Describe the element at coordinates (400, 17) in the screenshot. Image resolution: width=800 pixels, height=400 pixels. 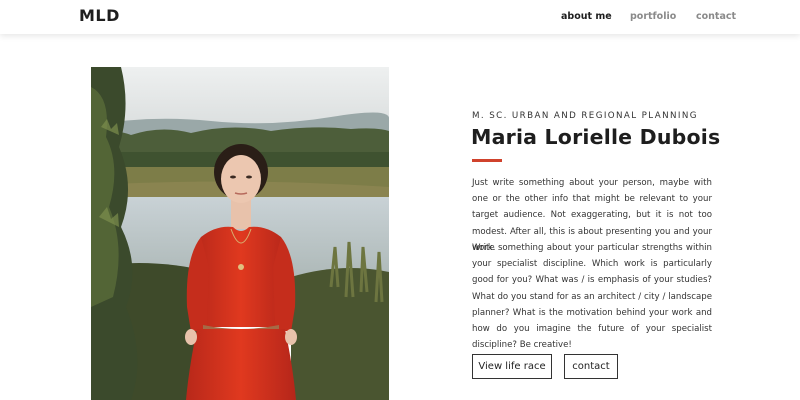
I see `top-navbar: MLD about me portfolio contact` at that location.